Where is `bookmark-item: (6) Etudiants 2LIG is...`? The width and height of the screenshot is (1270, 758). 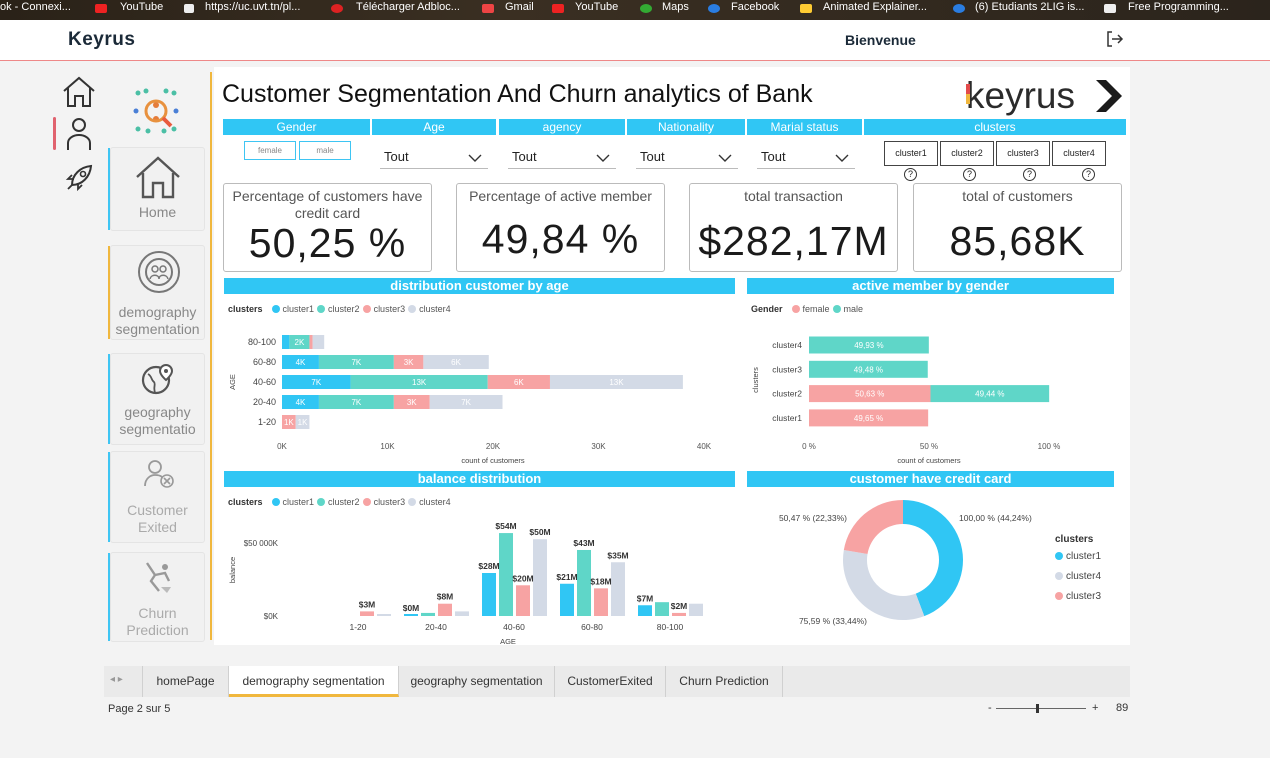
bookmark-item: (6) Etudiants 2LIG is... is located at coordinates (1029, 7).